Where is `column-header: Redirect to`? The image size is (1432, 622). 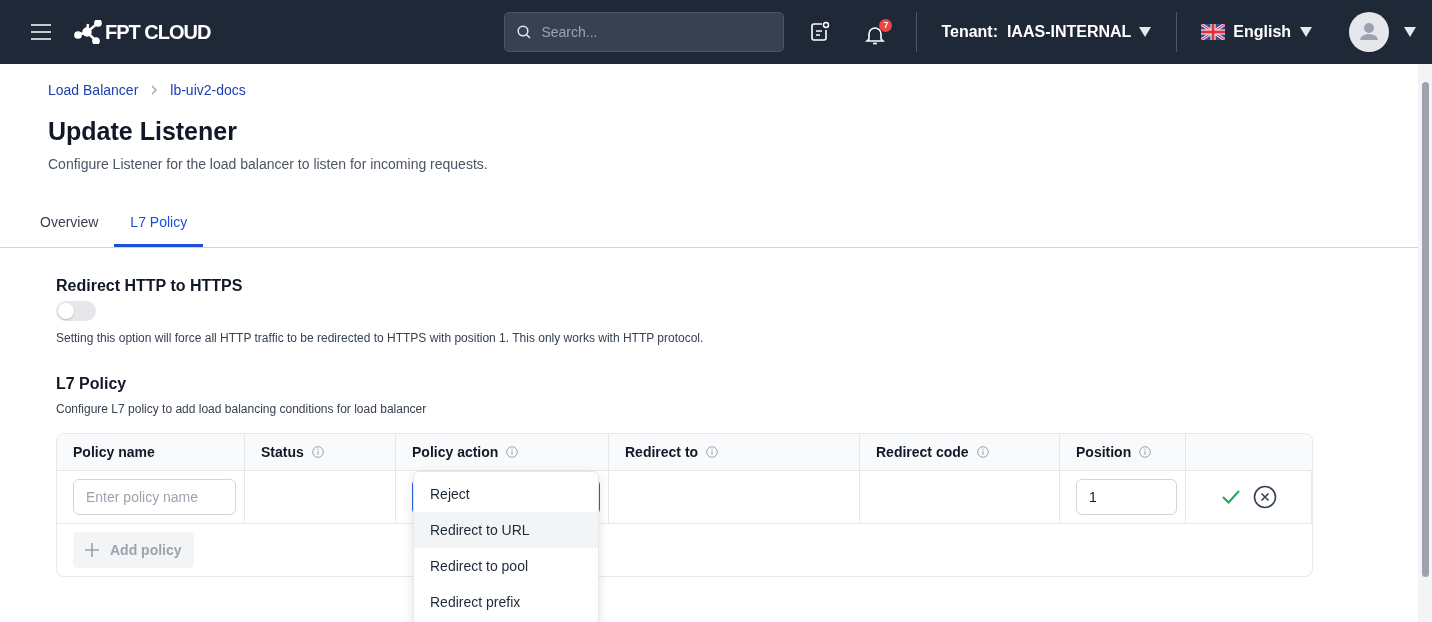
column-header: Redirect to is located at coordinates (662, 452).